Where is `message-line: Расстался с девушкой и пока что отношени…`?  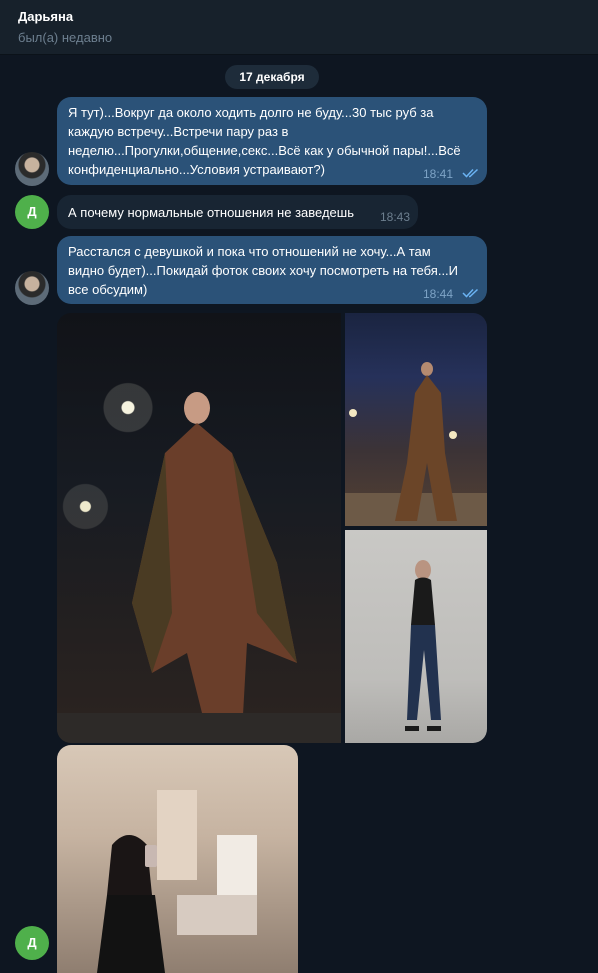 message-line: Расстался с девушкой и пока что отношени… is located at coordinates (249, 251).